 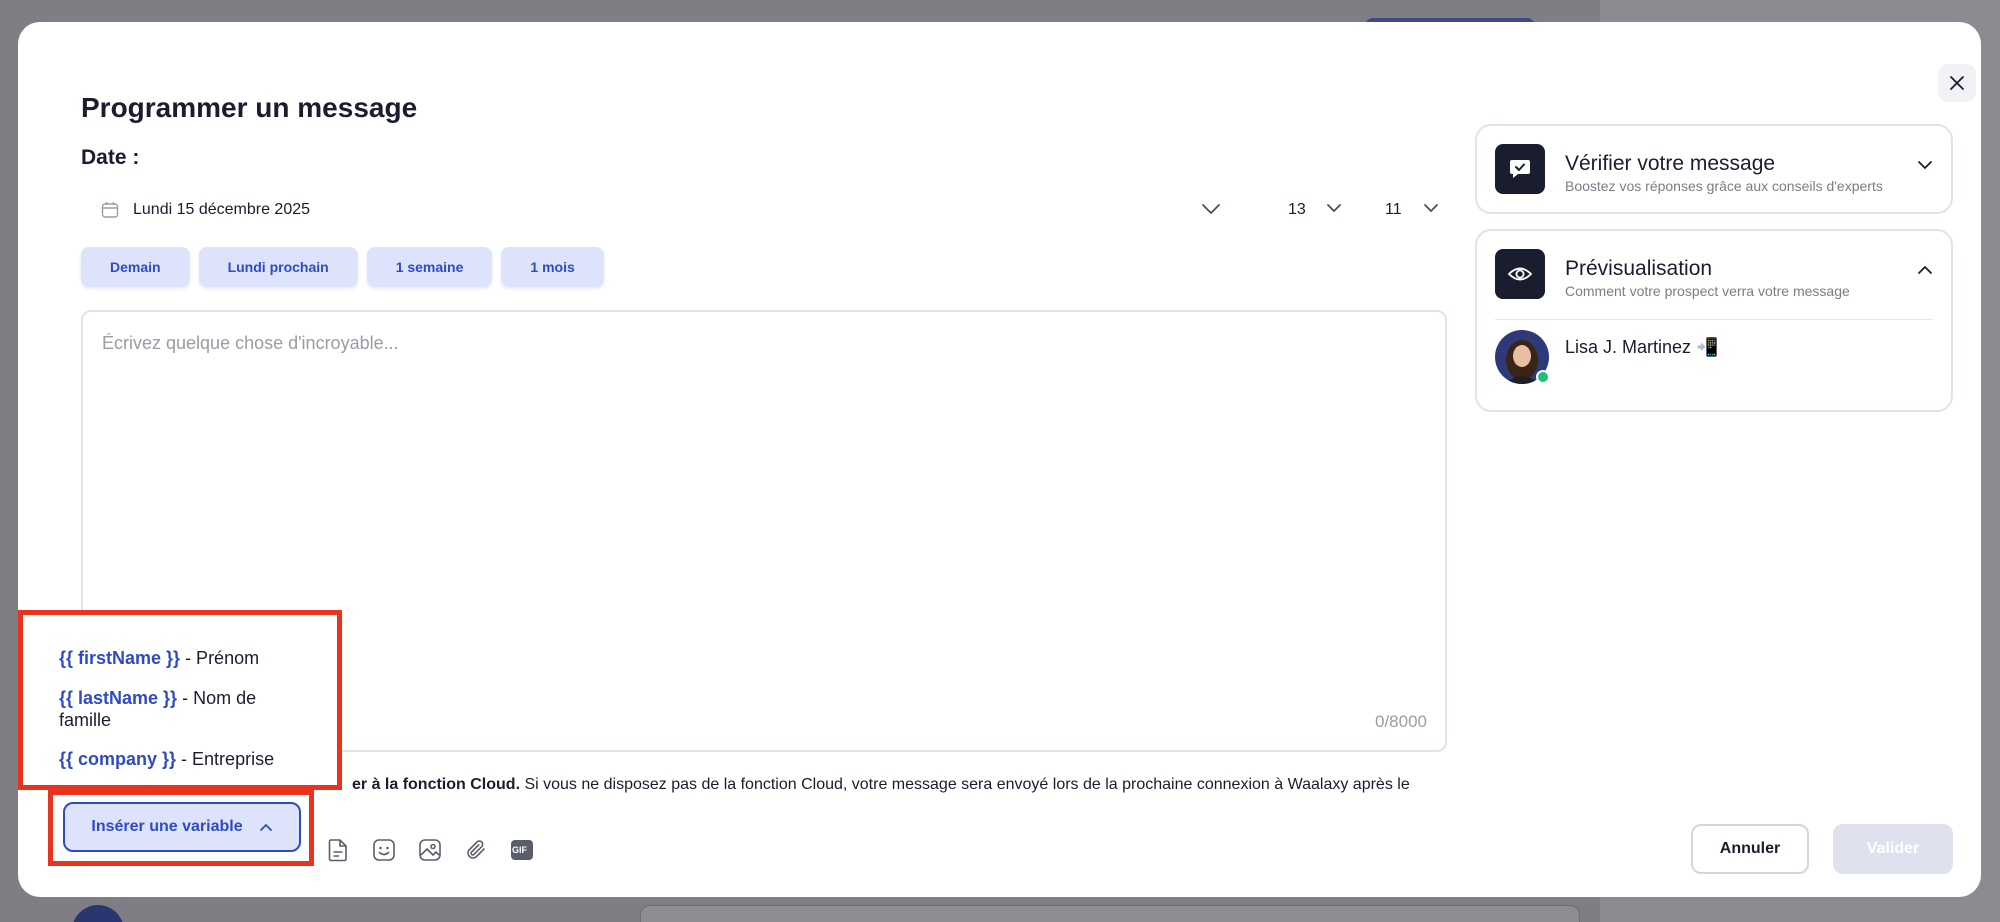 I want to click on image-button, so click(x=430, y=850).